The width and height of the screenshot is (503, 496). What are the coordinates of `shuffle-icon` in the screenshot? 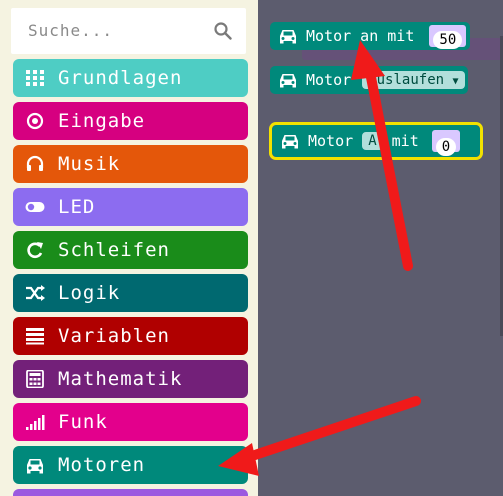 It's located at (35, 293).